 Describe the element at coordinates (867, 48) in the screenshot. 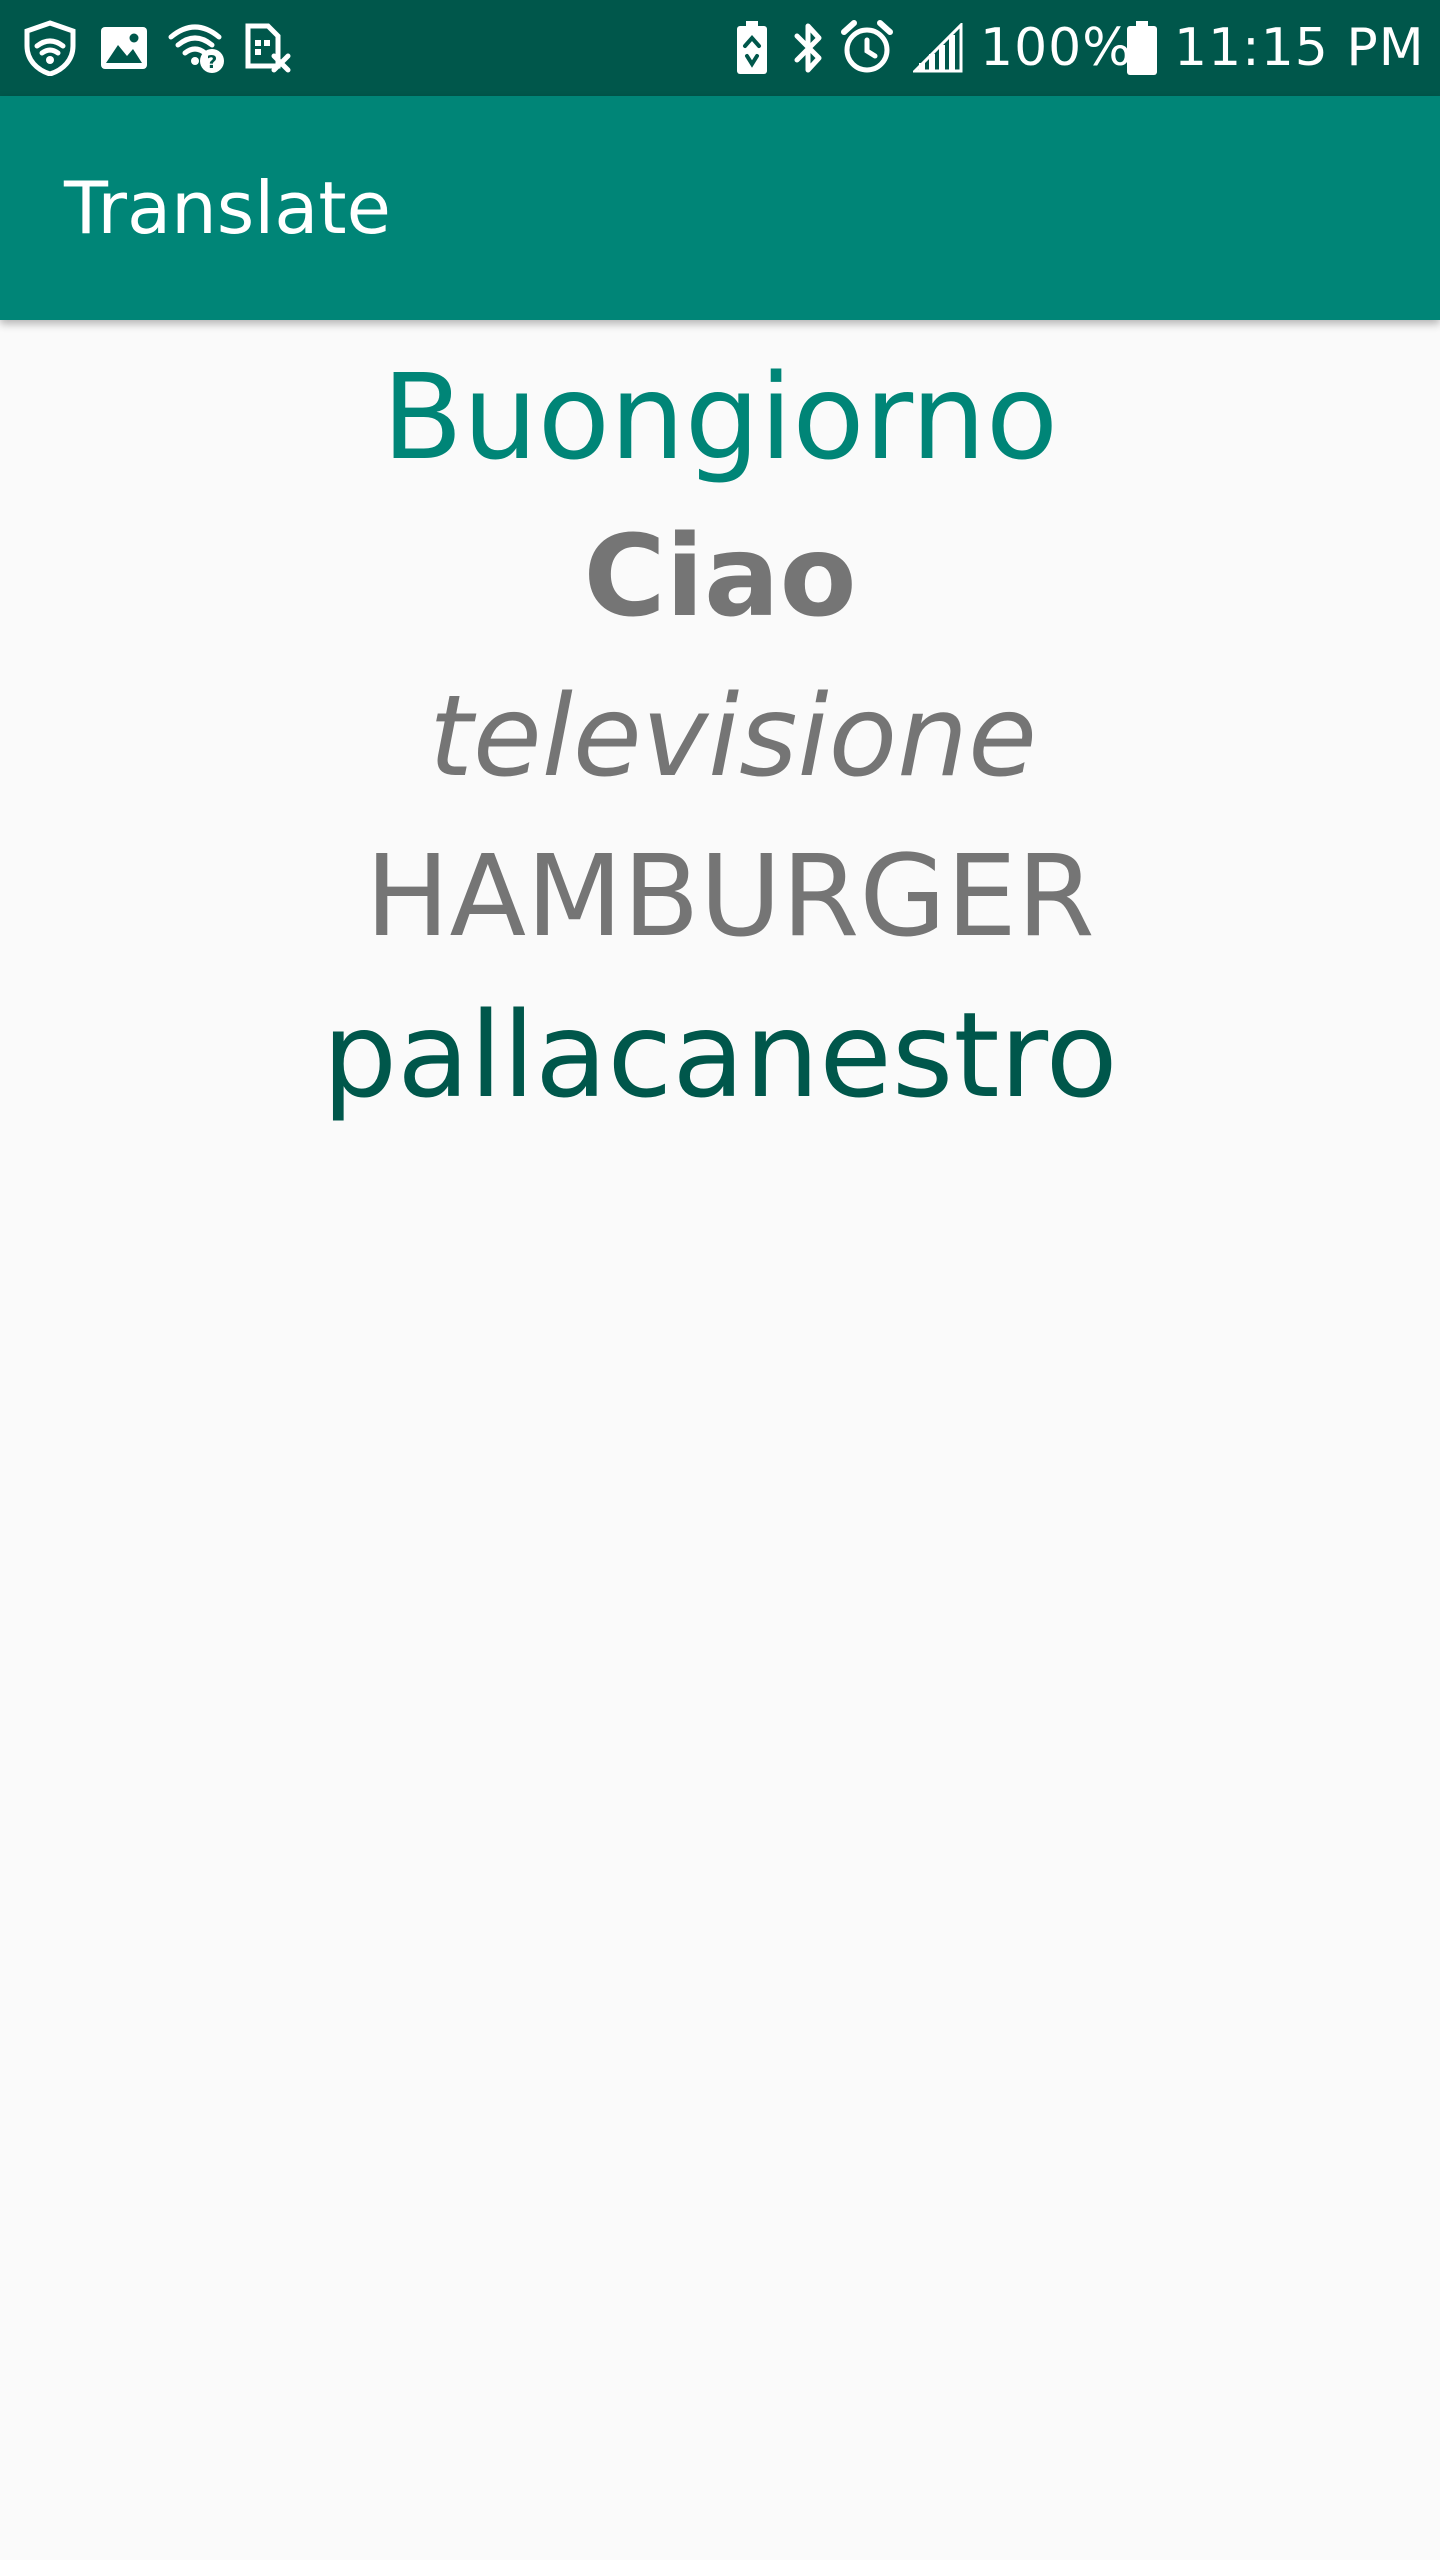

I see `alarm-icon` at that location.